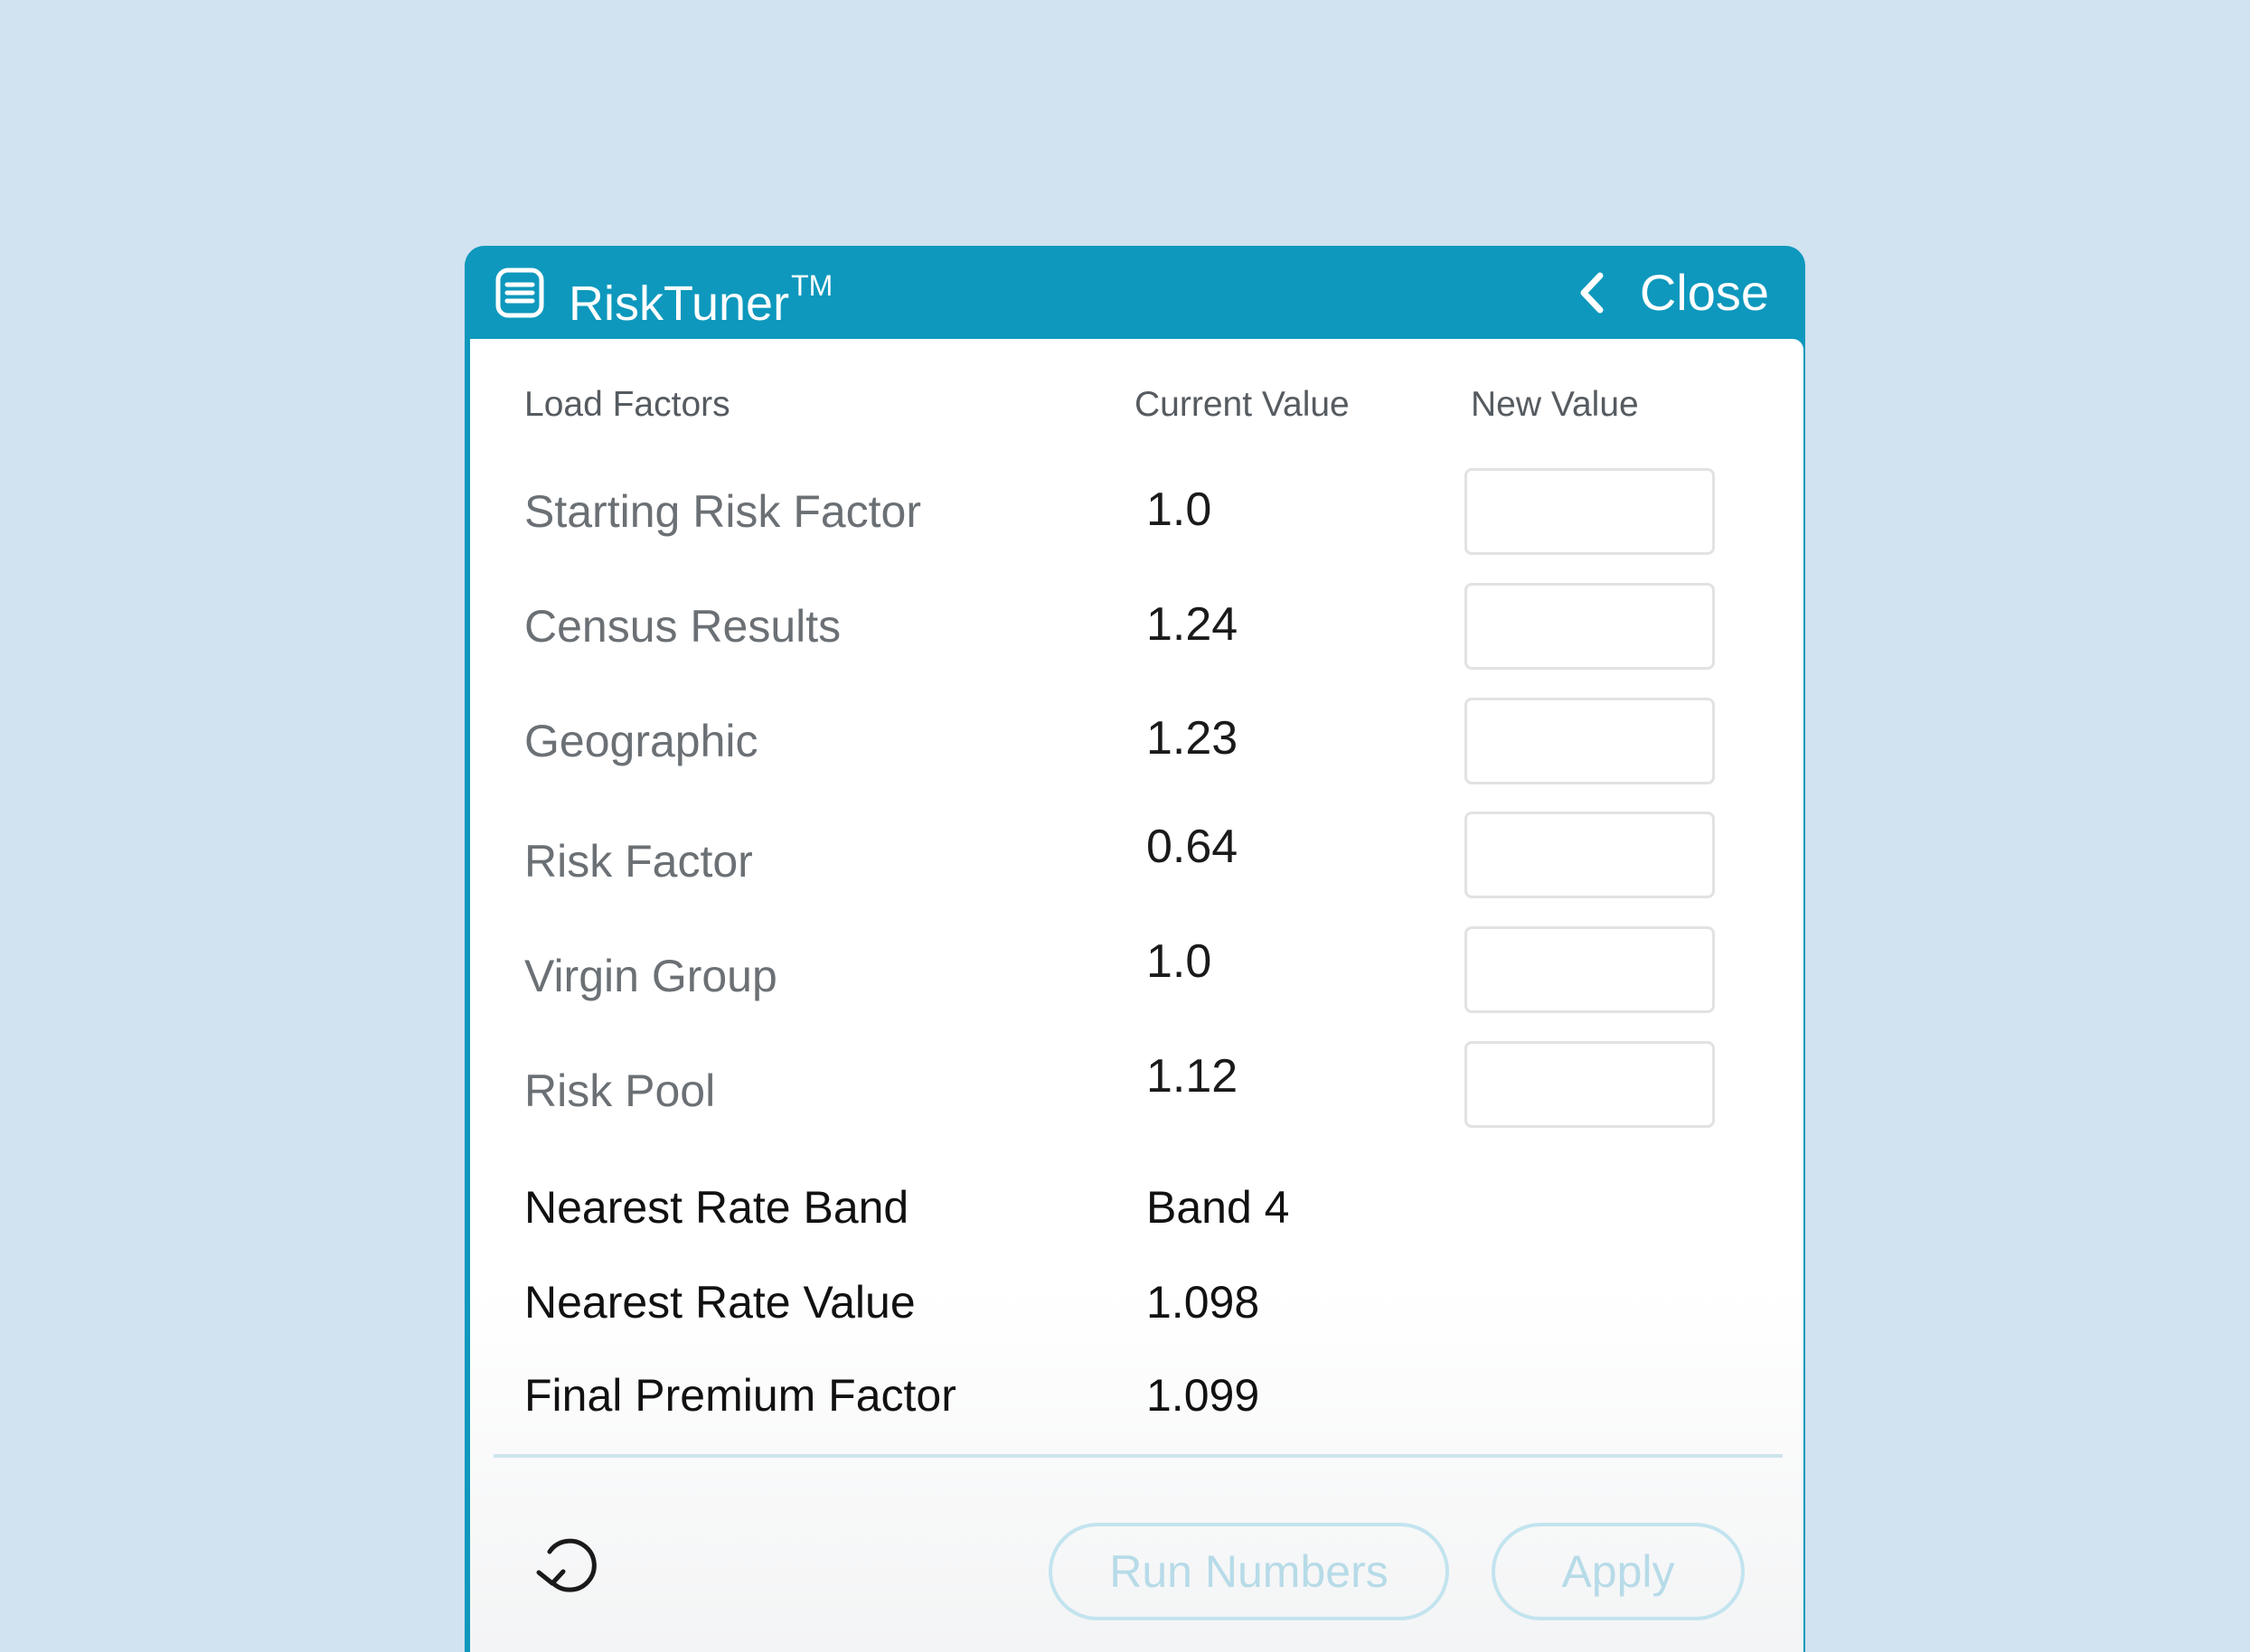 Image resolution: width=2250 pixels, height=1652 pixels. I want to click on row-label-census-results: Census Results, so click(683, 626).